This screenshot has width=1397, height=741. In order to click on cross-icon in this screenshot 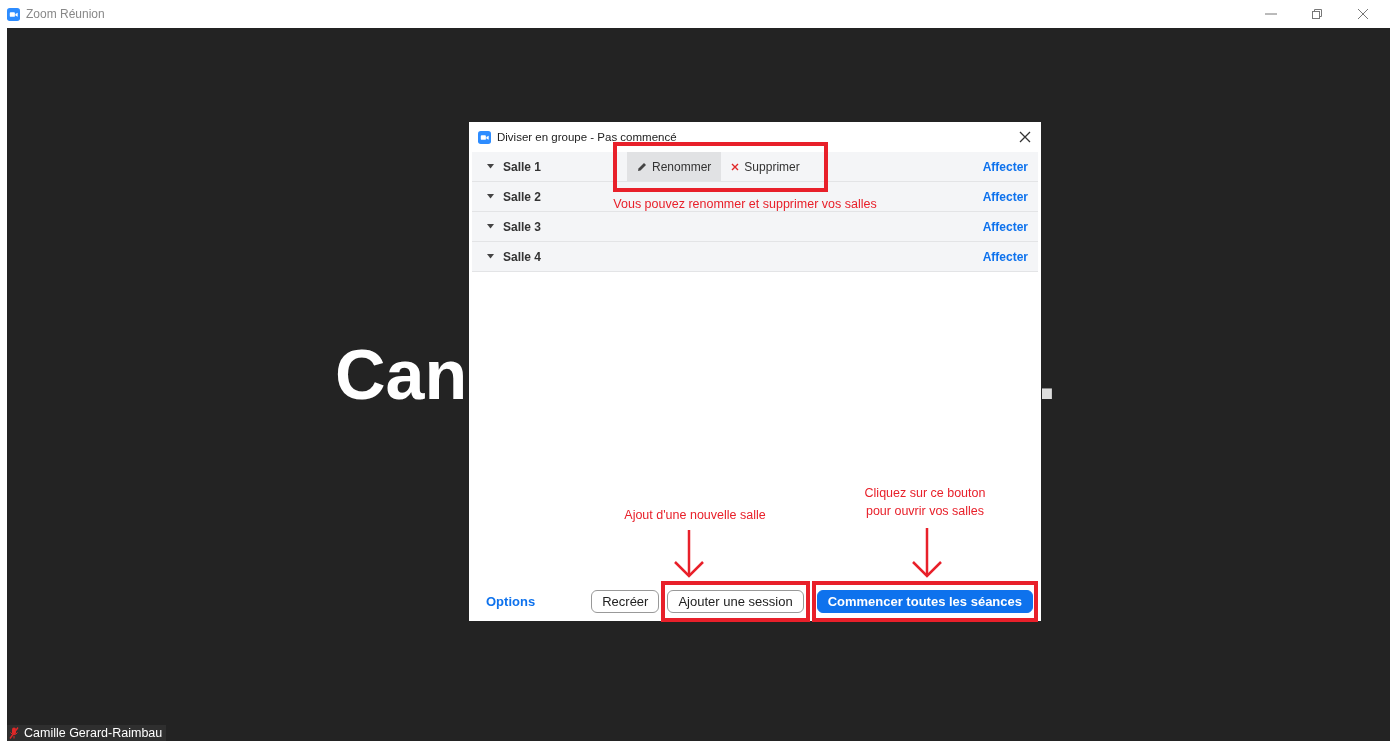, I will do `click(735, 166)`.